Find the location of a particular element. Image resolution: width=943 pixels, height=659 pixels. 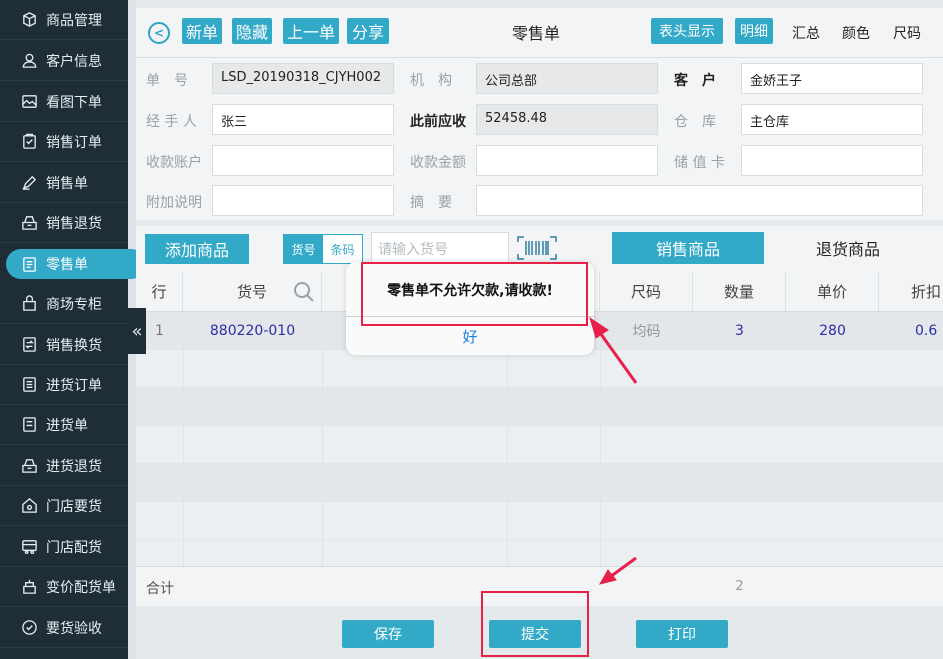

image-icon is located at coordinates (29, 102).